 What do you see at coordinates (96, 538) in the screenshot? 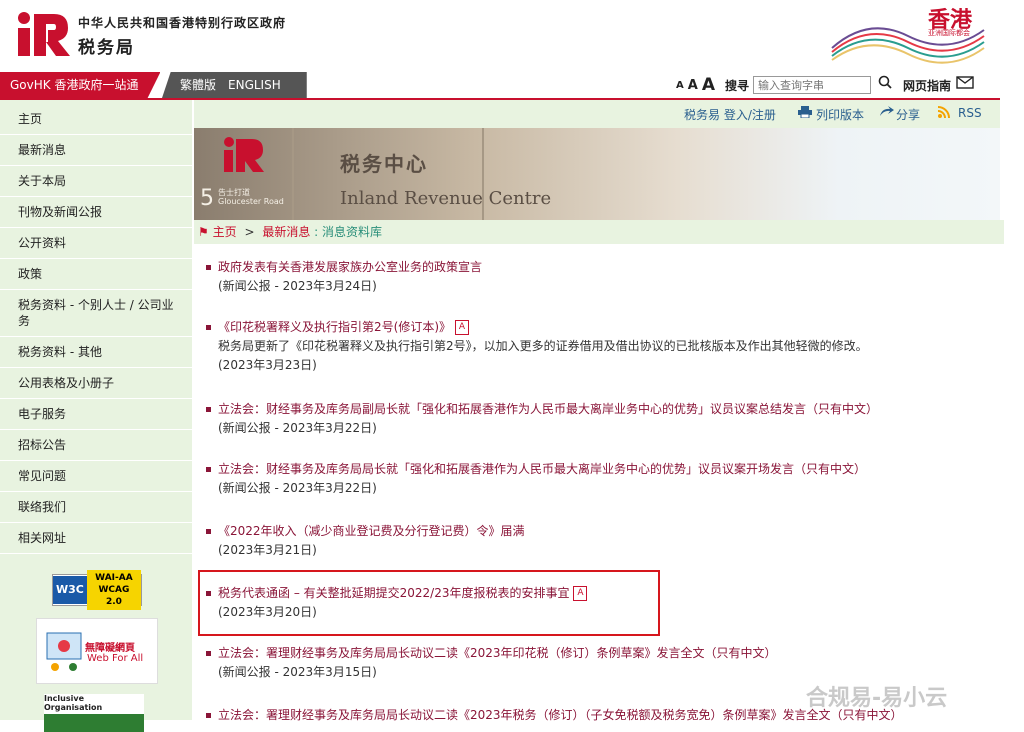
I see `sidebar-item-related-links: 相关网址` at bounding box center [96, 538].